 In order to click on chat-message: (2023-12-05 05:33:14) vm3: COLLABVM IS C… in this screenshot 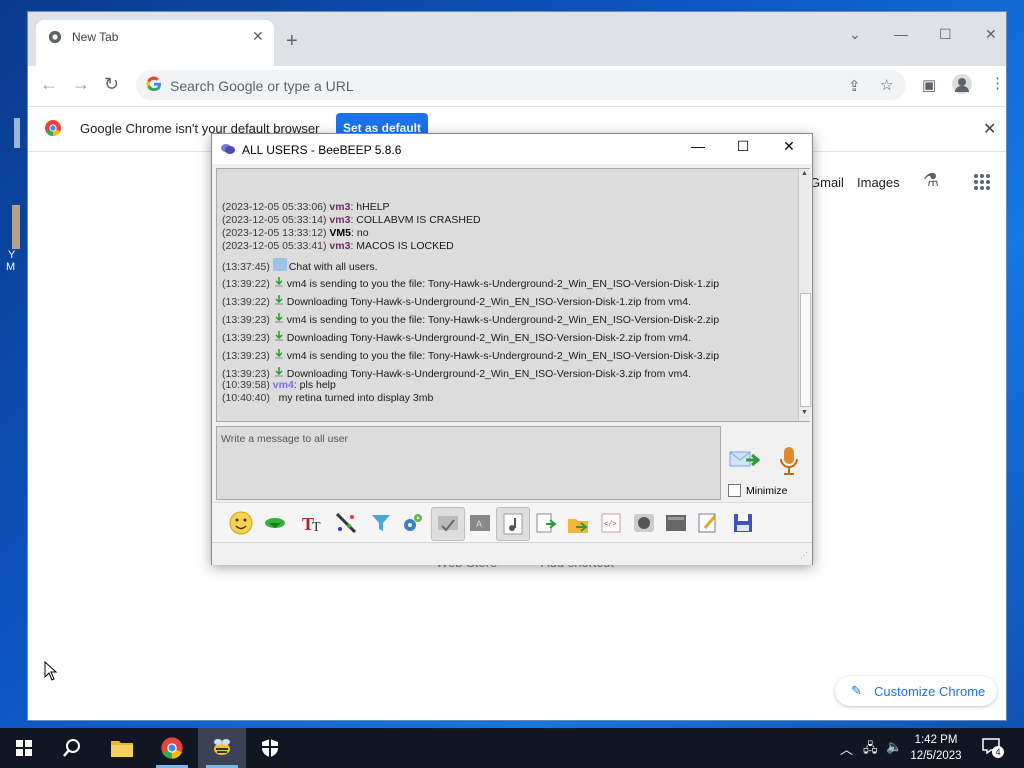, I will do `click(351, 220)`.